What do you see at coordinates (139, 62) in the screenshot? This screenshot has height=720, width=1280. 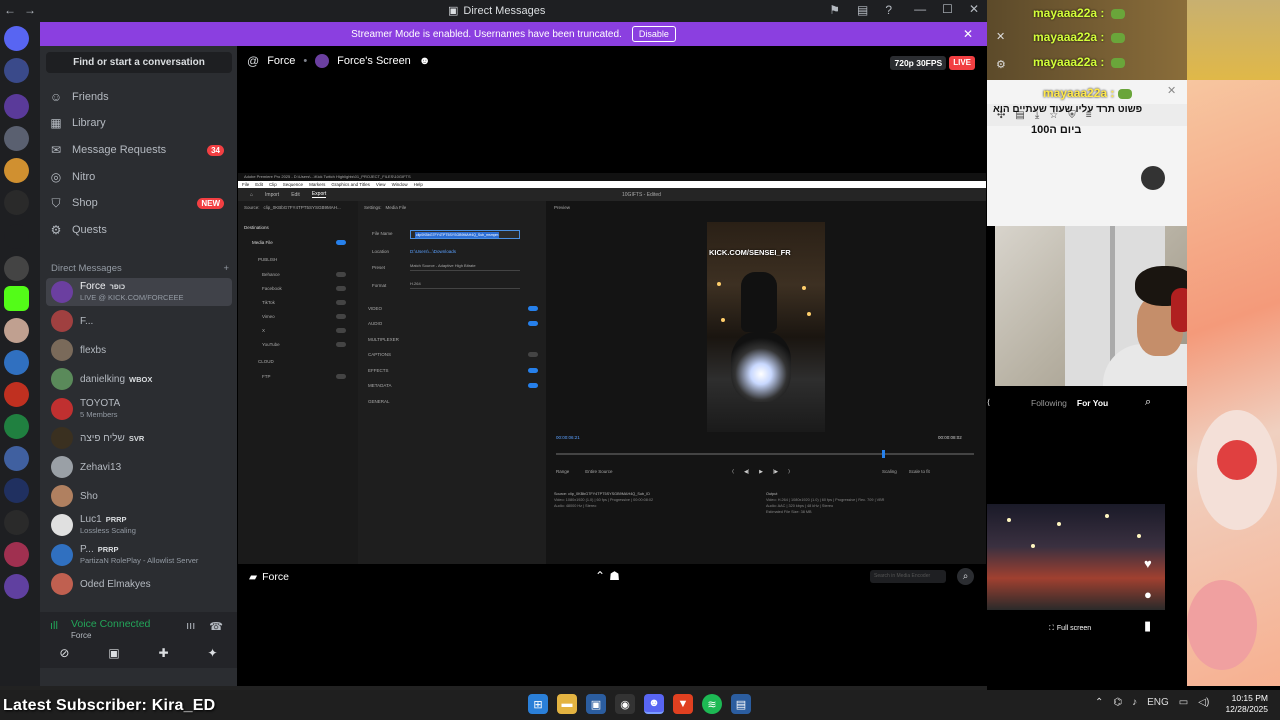 I see `find-conversation-button: Find or start a conversation` at bounding box center [139, 62].